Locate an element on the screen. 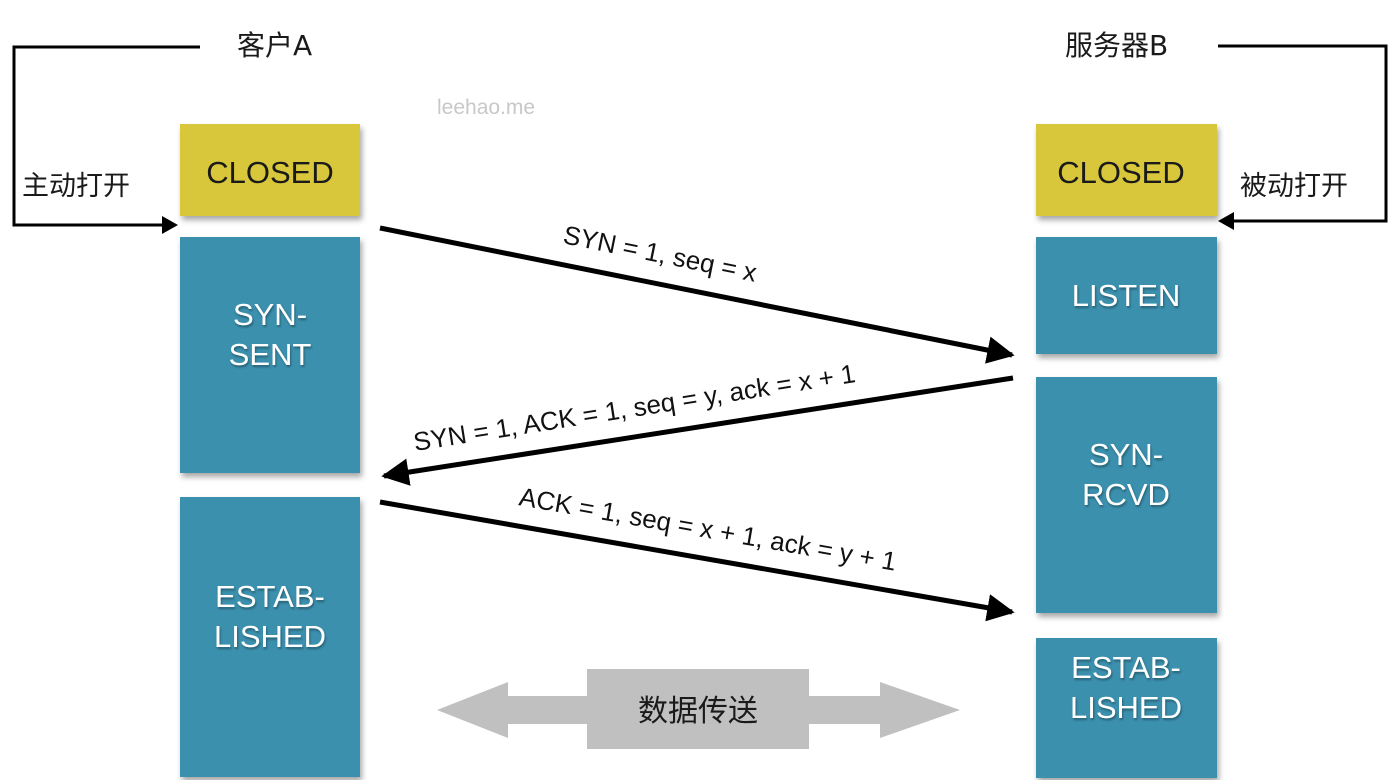  client-state-closed: CLOSED is located at coordinates (270, 170).